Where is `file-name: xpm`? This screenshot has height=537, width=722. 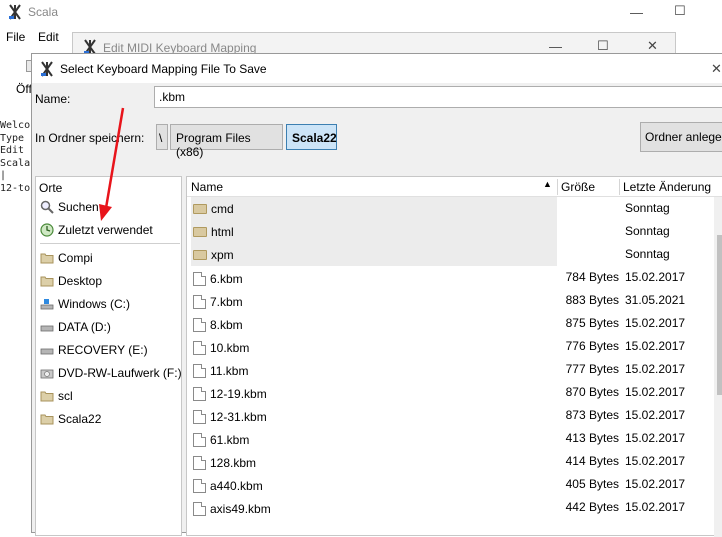 file-name: xpm is located at coordinates (222, 254).